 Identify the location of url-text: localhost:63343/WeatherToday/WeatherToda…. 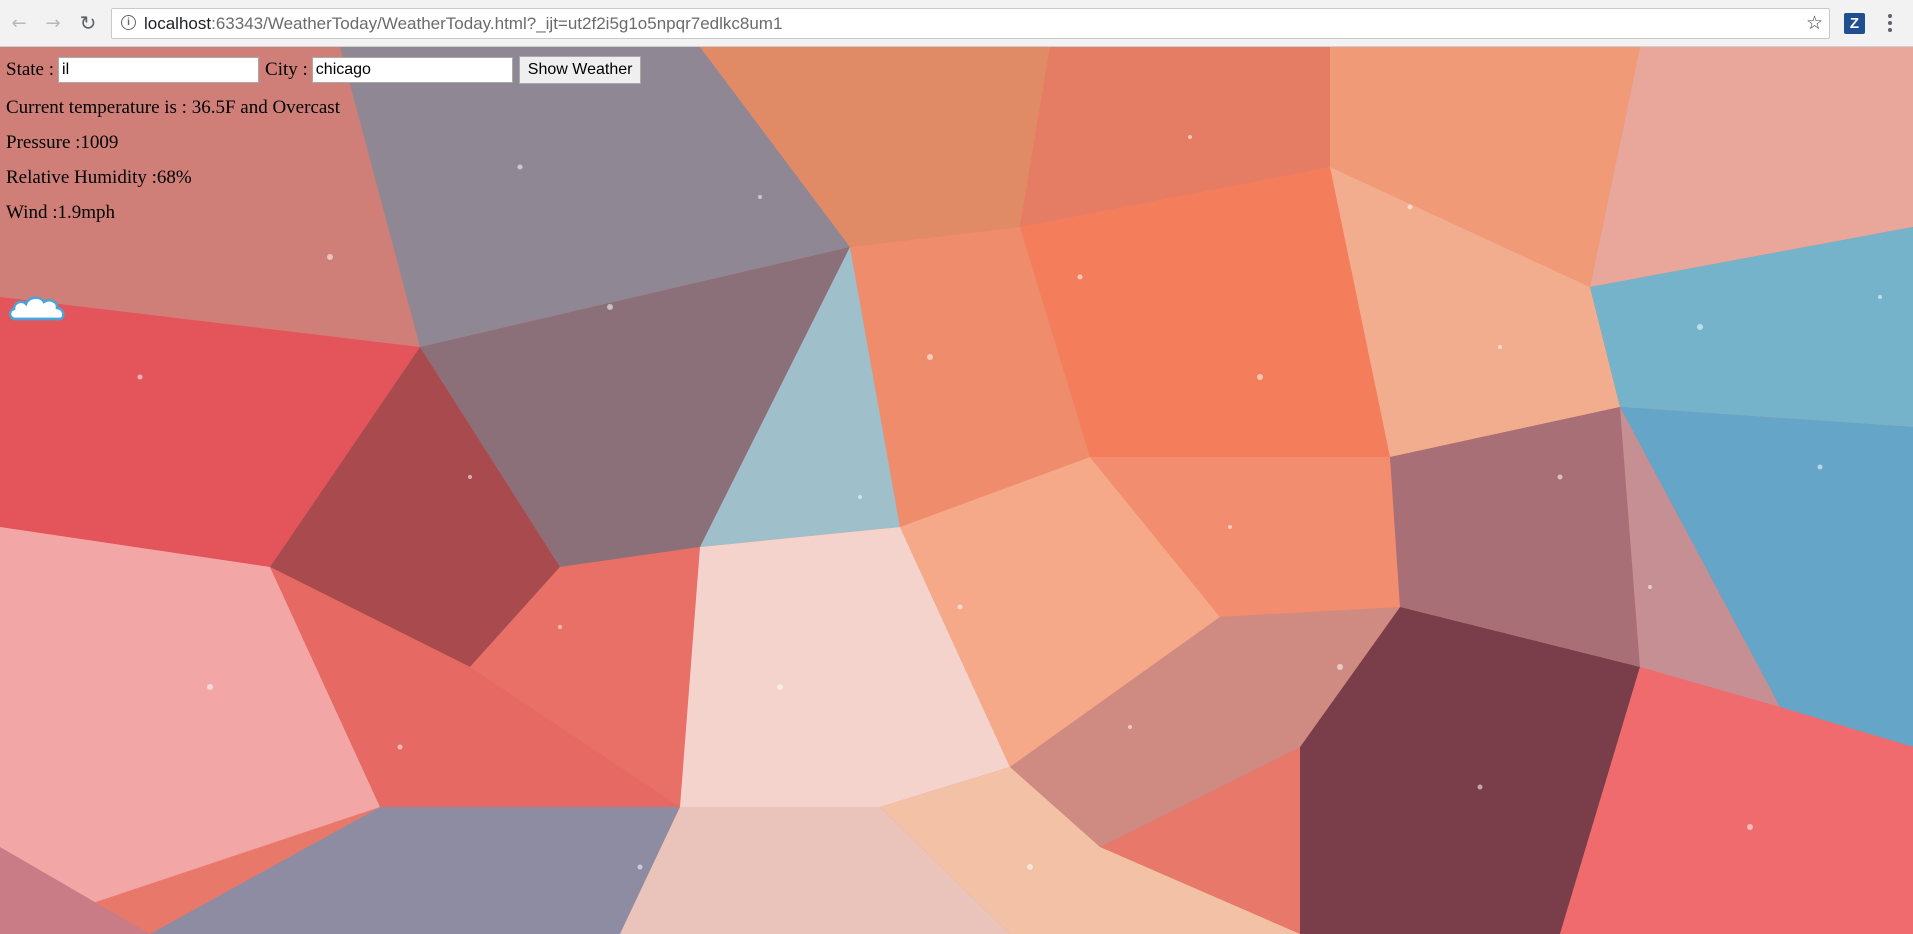
(463, 24).